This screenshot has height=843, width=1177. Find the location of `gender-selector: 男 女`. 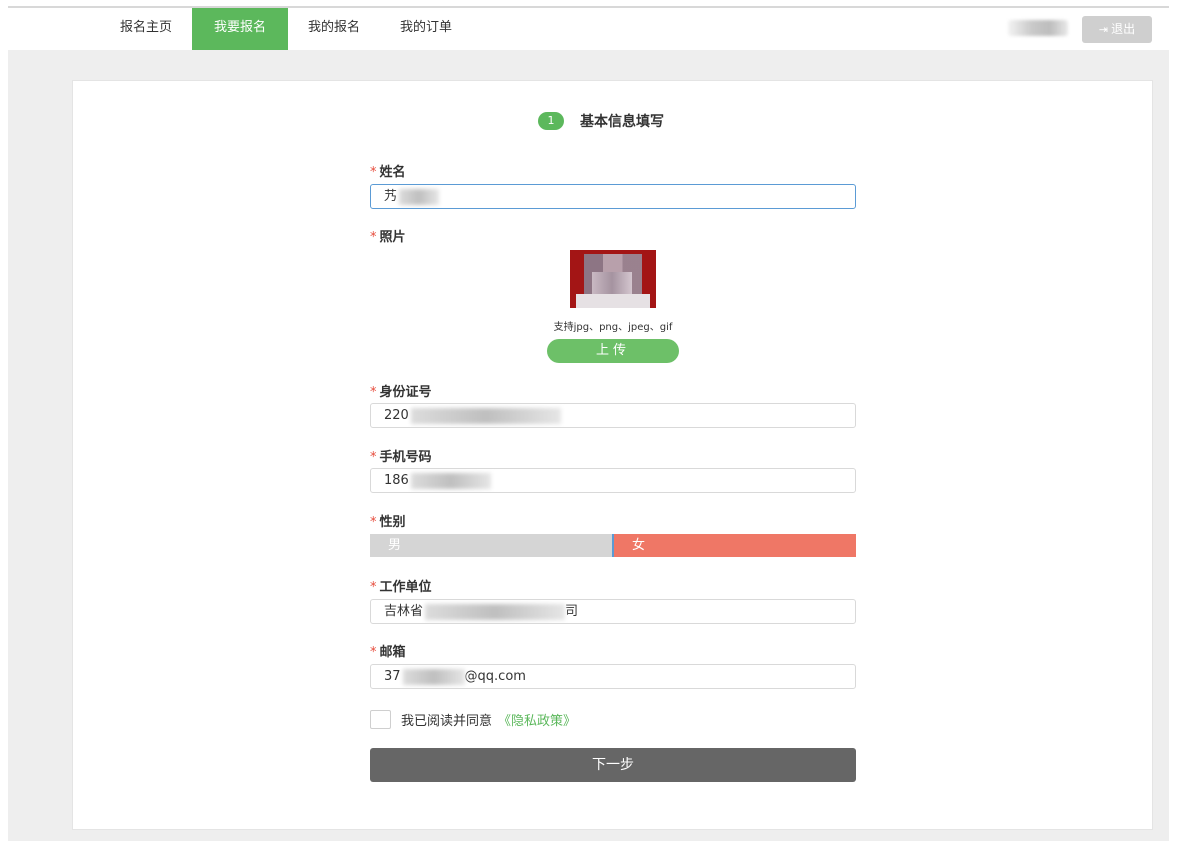

gender-selector: 男 女 is located at coordinates (613, 545).